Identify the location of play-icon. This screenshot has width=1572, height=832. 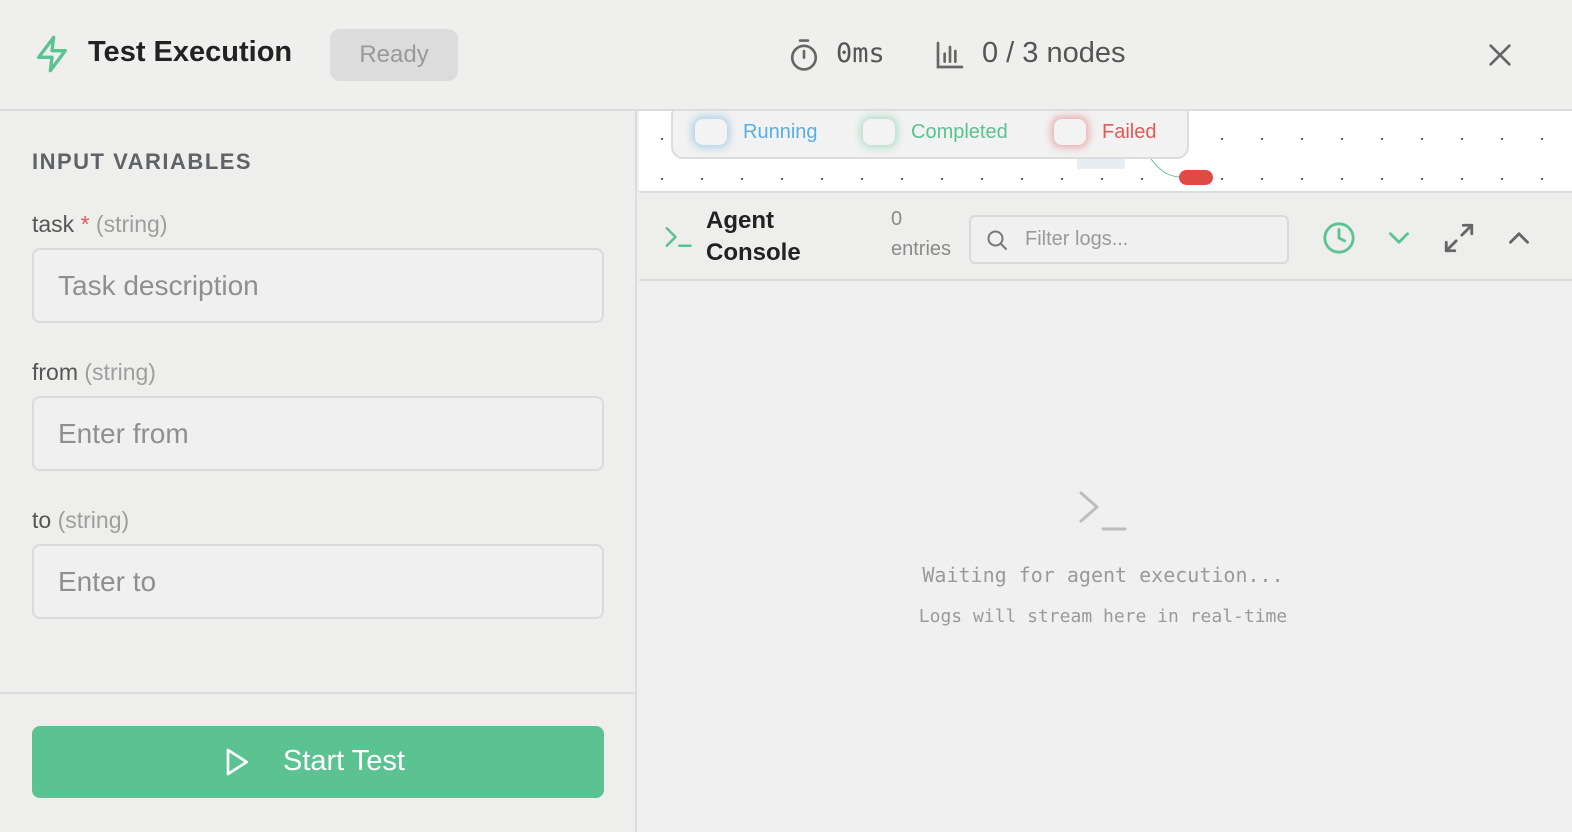
(237, 762).